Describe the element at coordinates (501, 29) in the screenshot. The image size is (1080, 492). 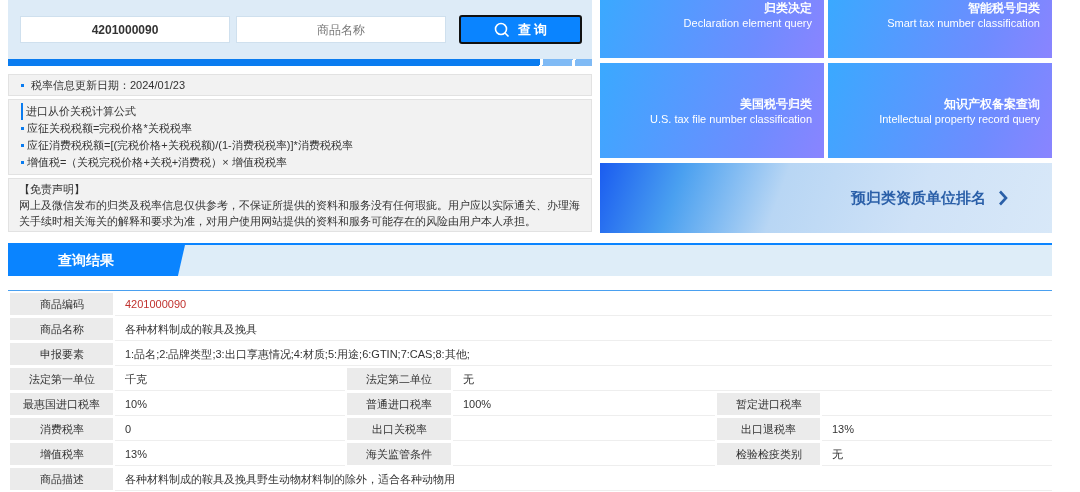
I see `search-icon` at that location.